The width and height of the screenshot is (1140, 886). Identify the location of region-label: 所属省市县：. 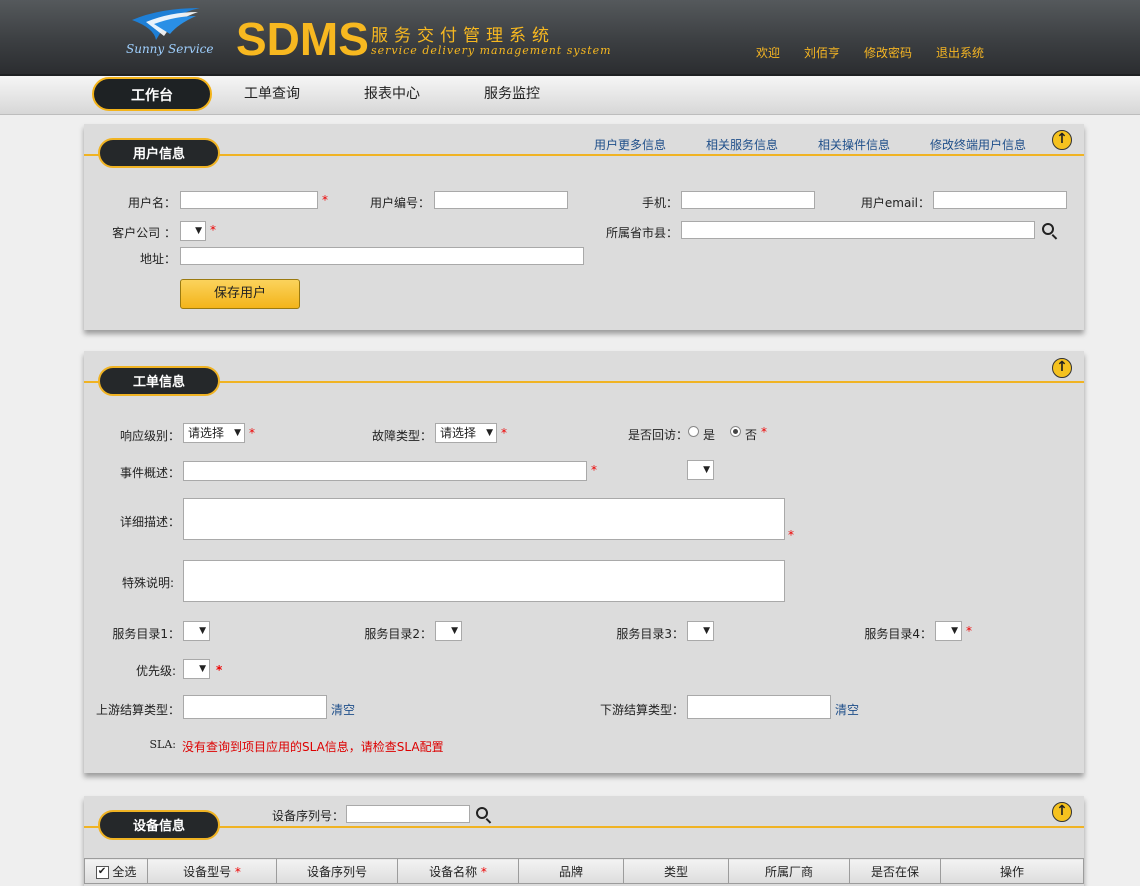
(641, 233).